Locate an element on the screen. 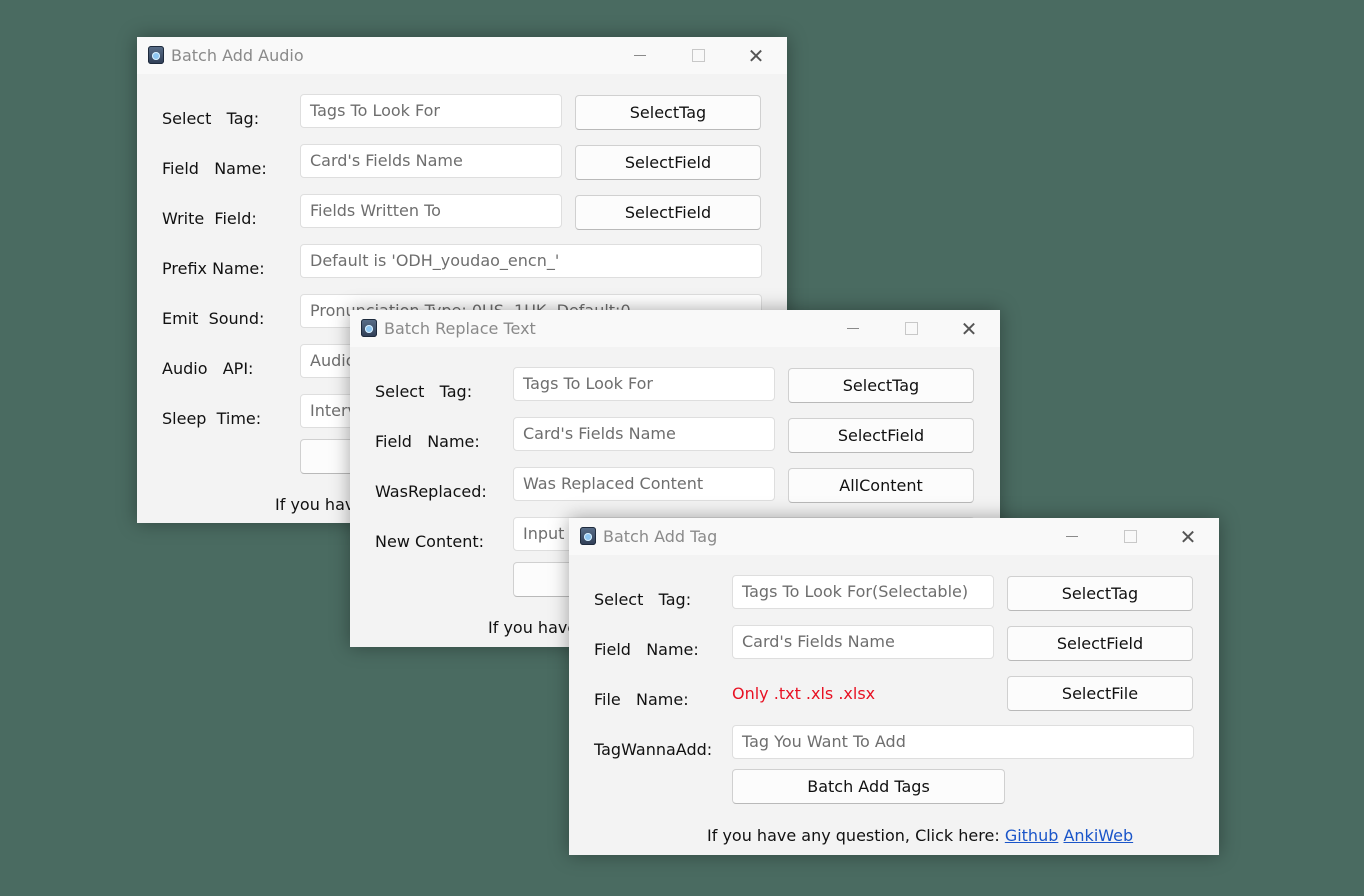 The image size is (1364, 896). batch-add-tags-button: Batch Add Tags is located at coordinates (868, 786).